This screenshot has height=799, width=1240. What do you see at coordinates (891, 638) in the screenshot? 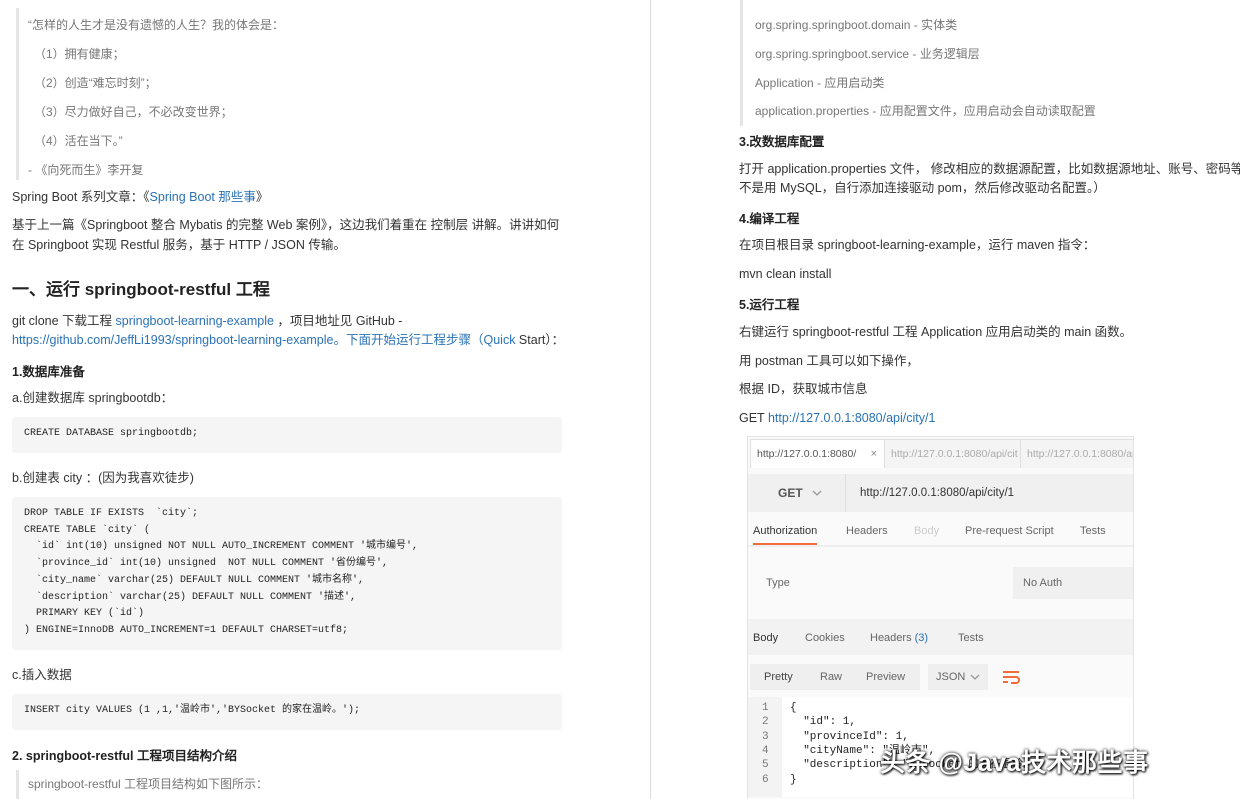
I see `headers-label: Headers` at bounding box center [891, 638].